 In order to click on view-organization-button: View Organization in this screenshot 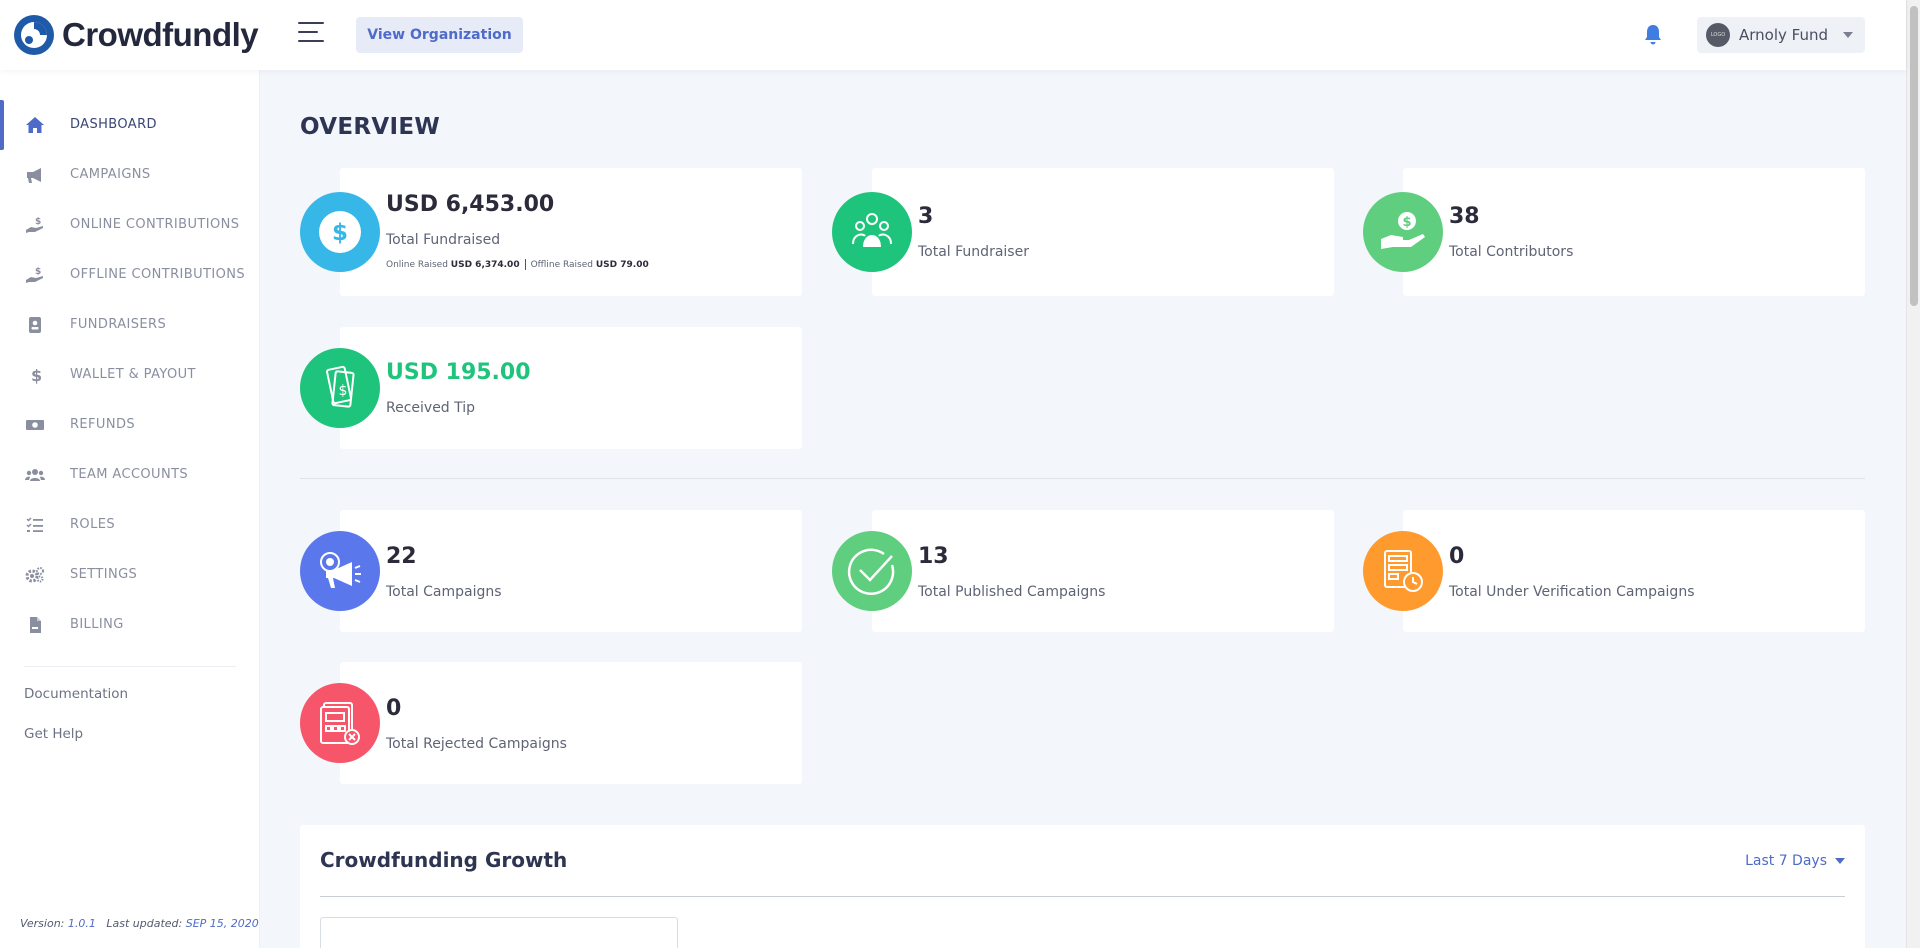, I will do `click(439, 35)`.